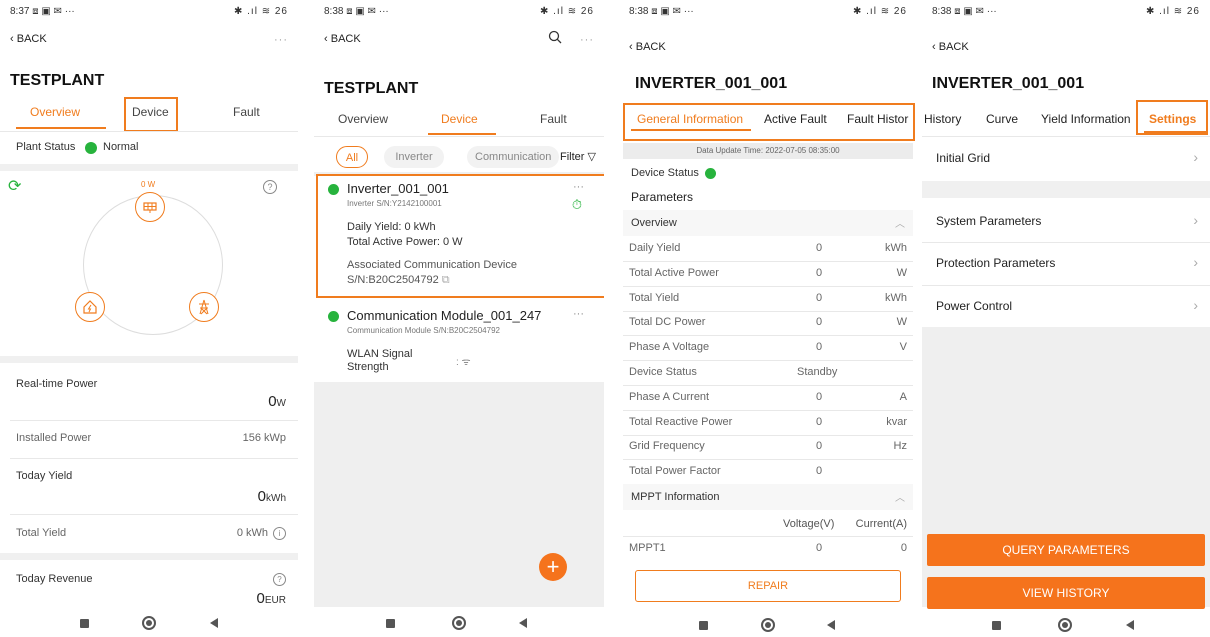 This screenshot has width=1210, height=637. Describe the element at coordinates (44, 476) in the screenshot. I see `today-yield-label: Today Yield` at that location.